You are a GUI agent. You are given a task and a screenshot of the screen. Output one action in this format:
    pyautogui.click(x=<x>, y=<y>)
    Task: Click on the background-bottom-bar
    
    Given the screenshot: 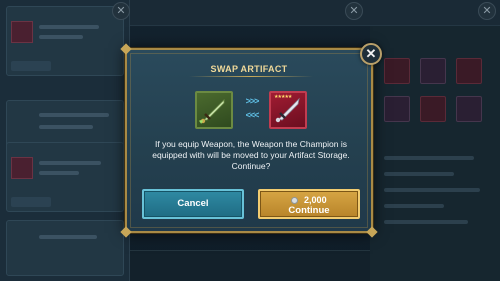 What is the action you would take?
    pyautogui.click(x=250, y=265)
    